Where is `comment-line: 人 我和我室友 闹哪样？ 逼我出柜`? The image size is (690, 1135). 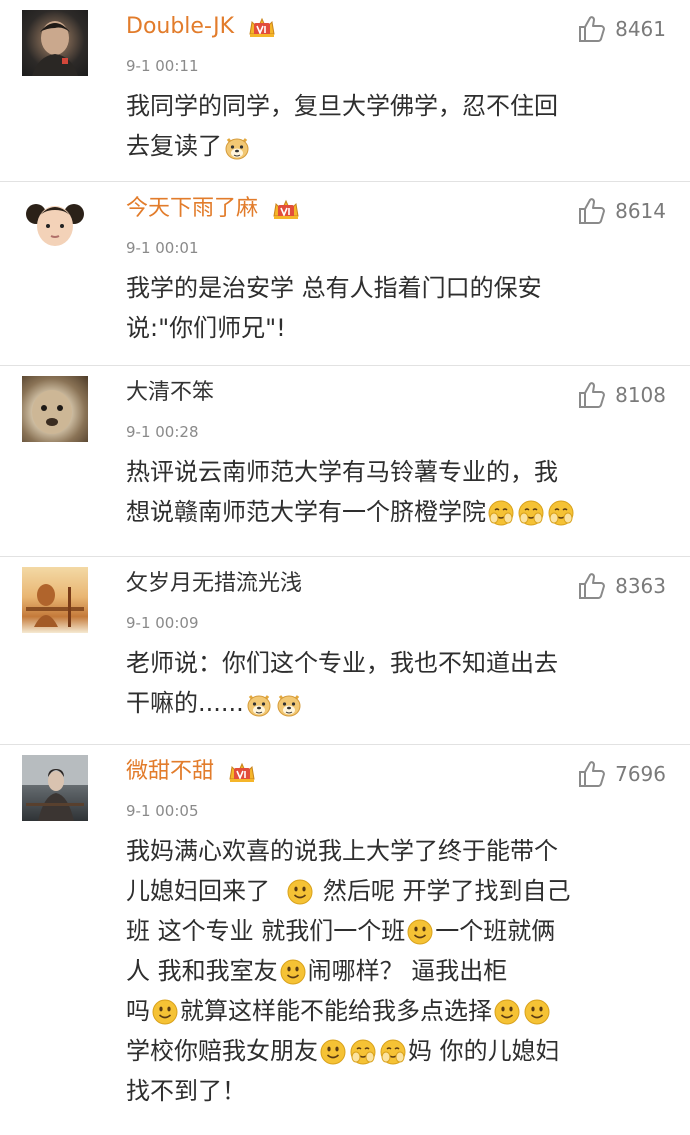
comment-line: 人 我和我室友 闹哪样？ 逼我出柜 is located at coordinates (393, 971).